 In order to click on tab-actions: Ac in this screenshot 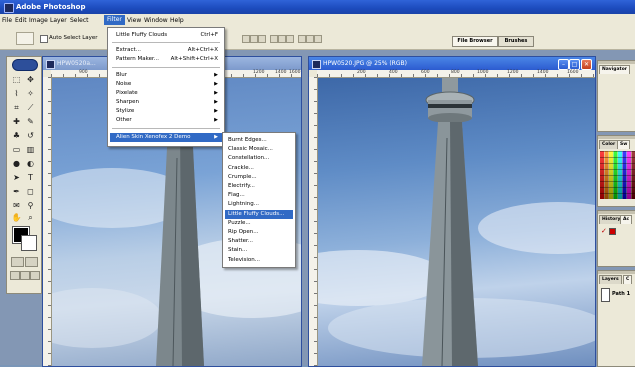, I will do `click(626, 219)`.